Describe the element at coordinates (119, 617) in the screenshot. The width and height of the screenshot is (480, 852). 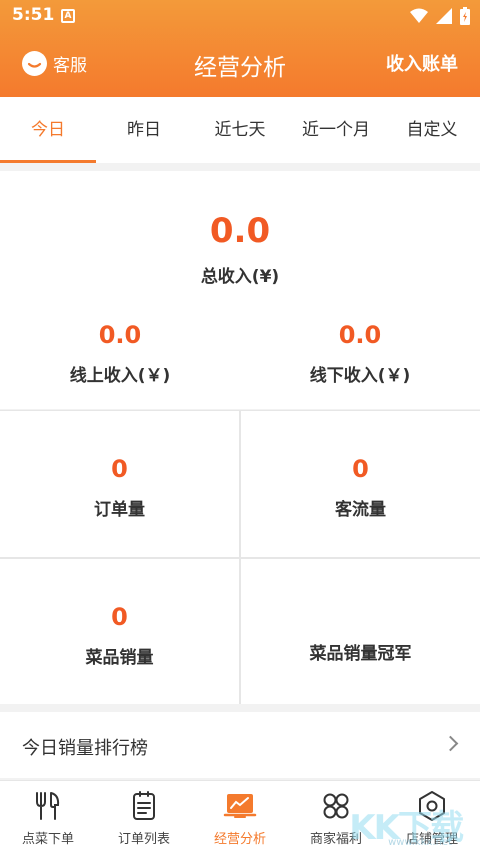
I see `dish-sales-value: 0` at that location.